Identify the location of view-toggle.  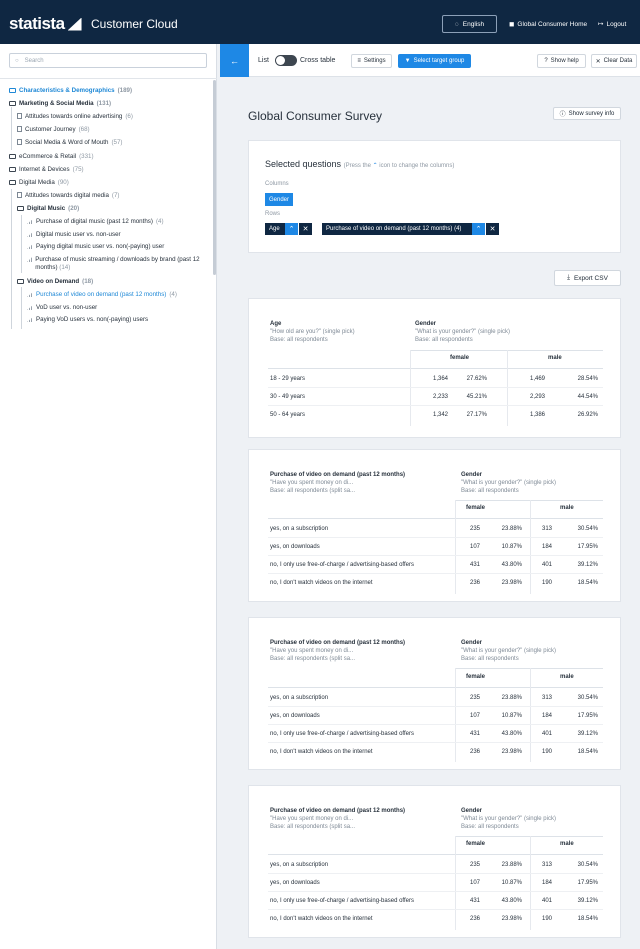
(286, 60).